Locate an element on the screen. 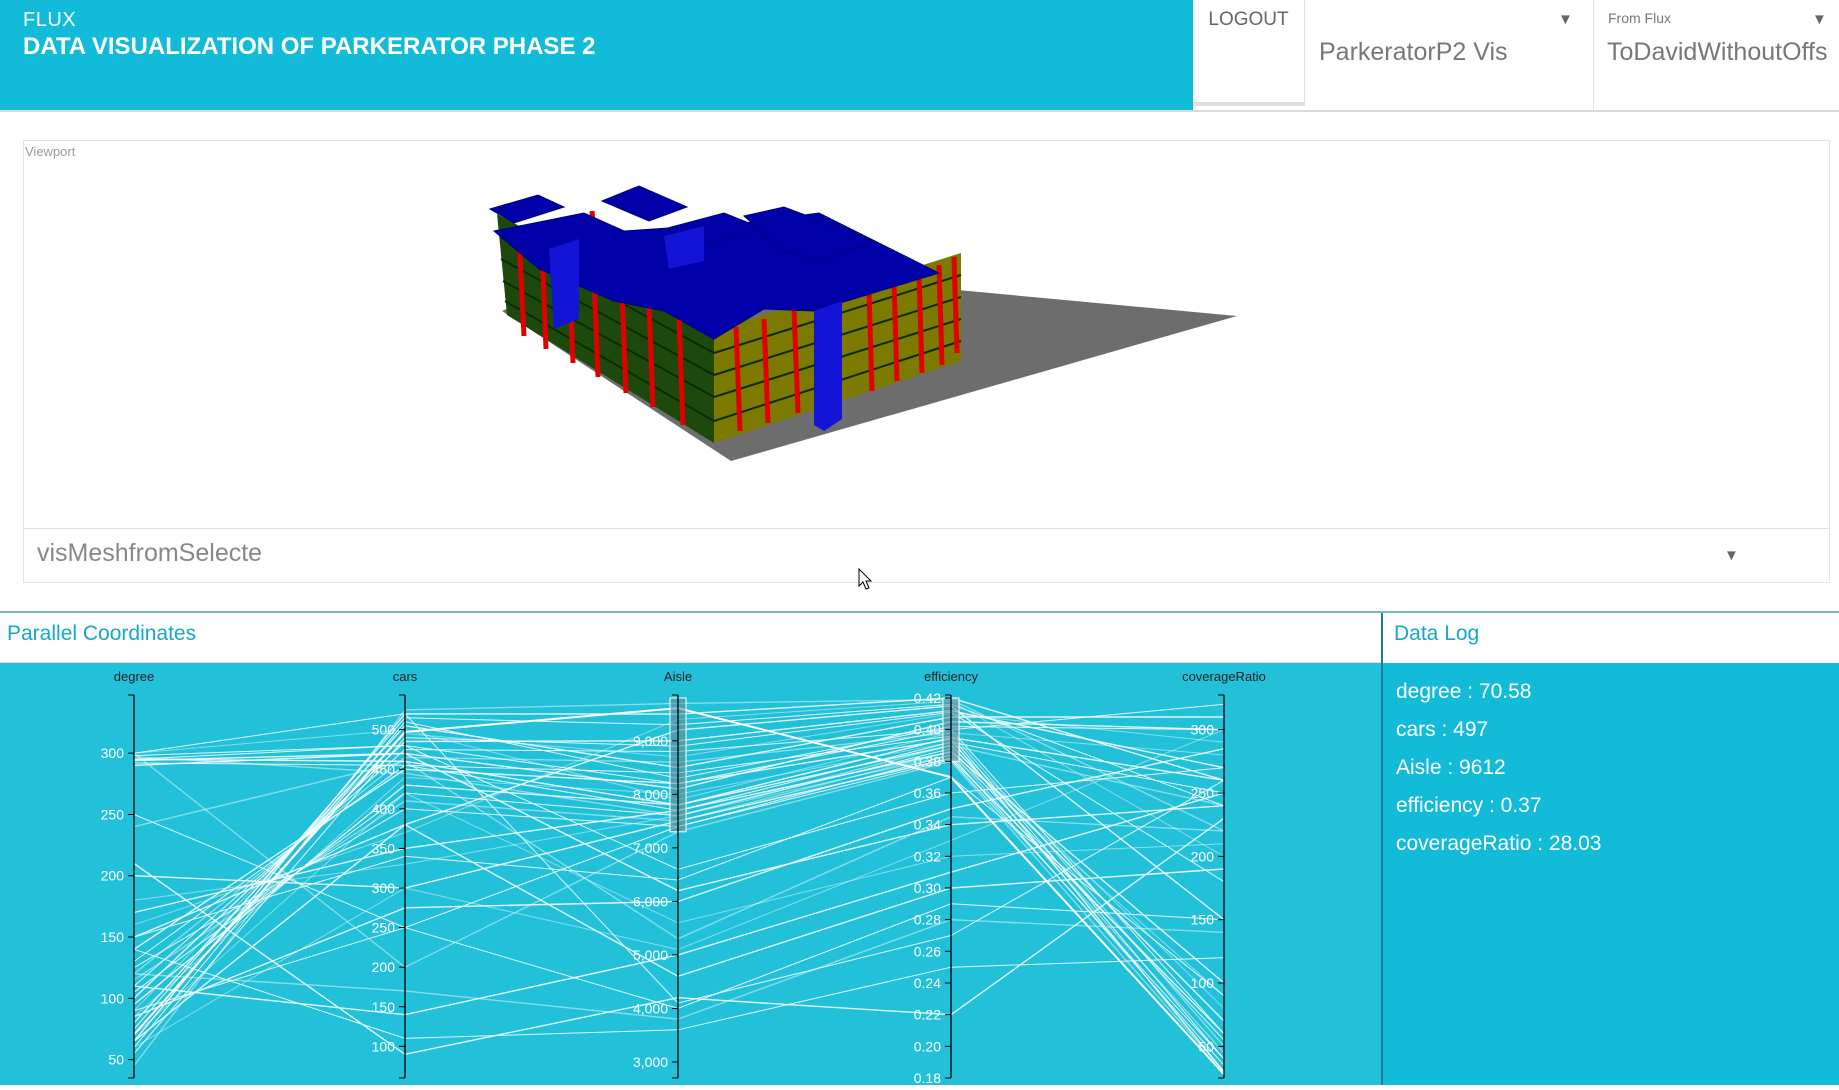 The height and width of the screenshot is (1090, 1839). log-entry-coverage-ratio: coverageRatio : 28.03 is located at coordinates (1499, 843).